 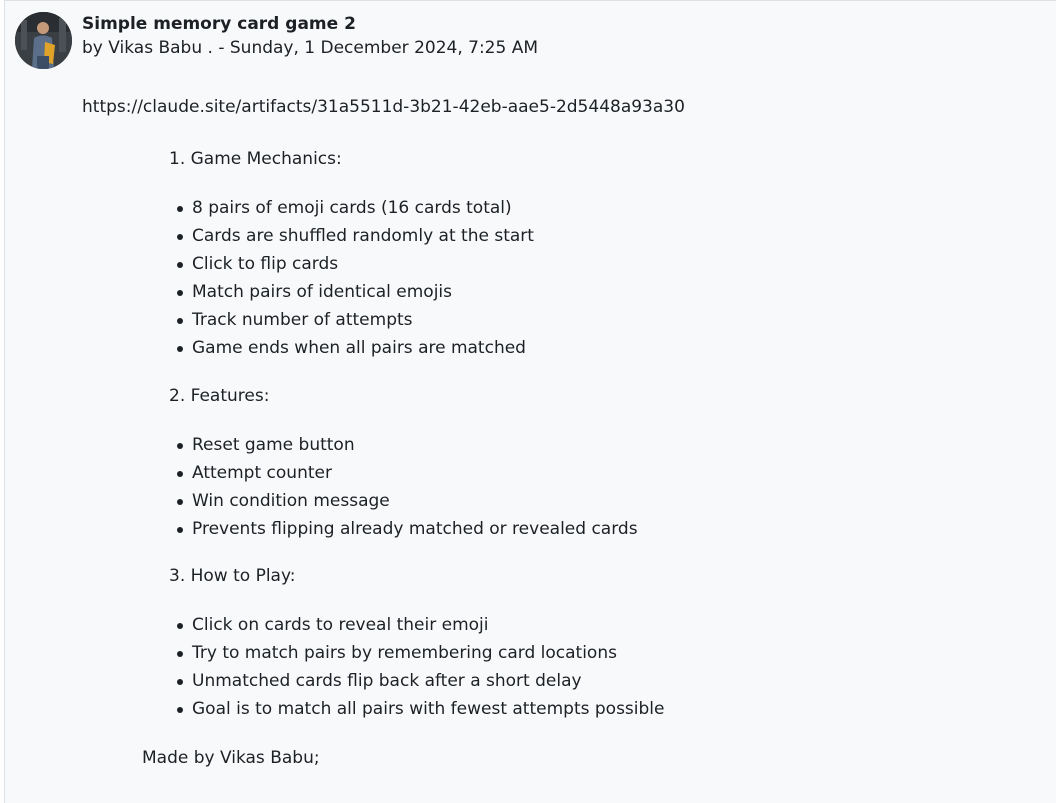 I want to click on author-link: Vikas Babu ., so click(x=160, y=48).